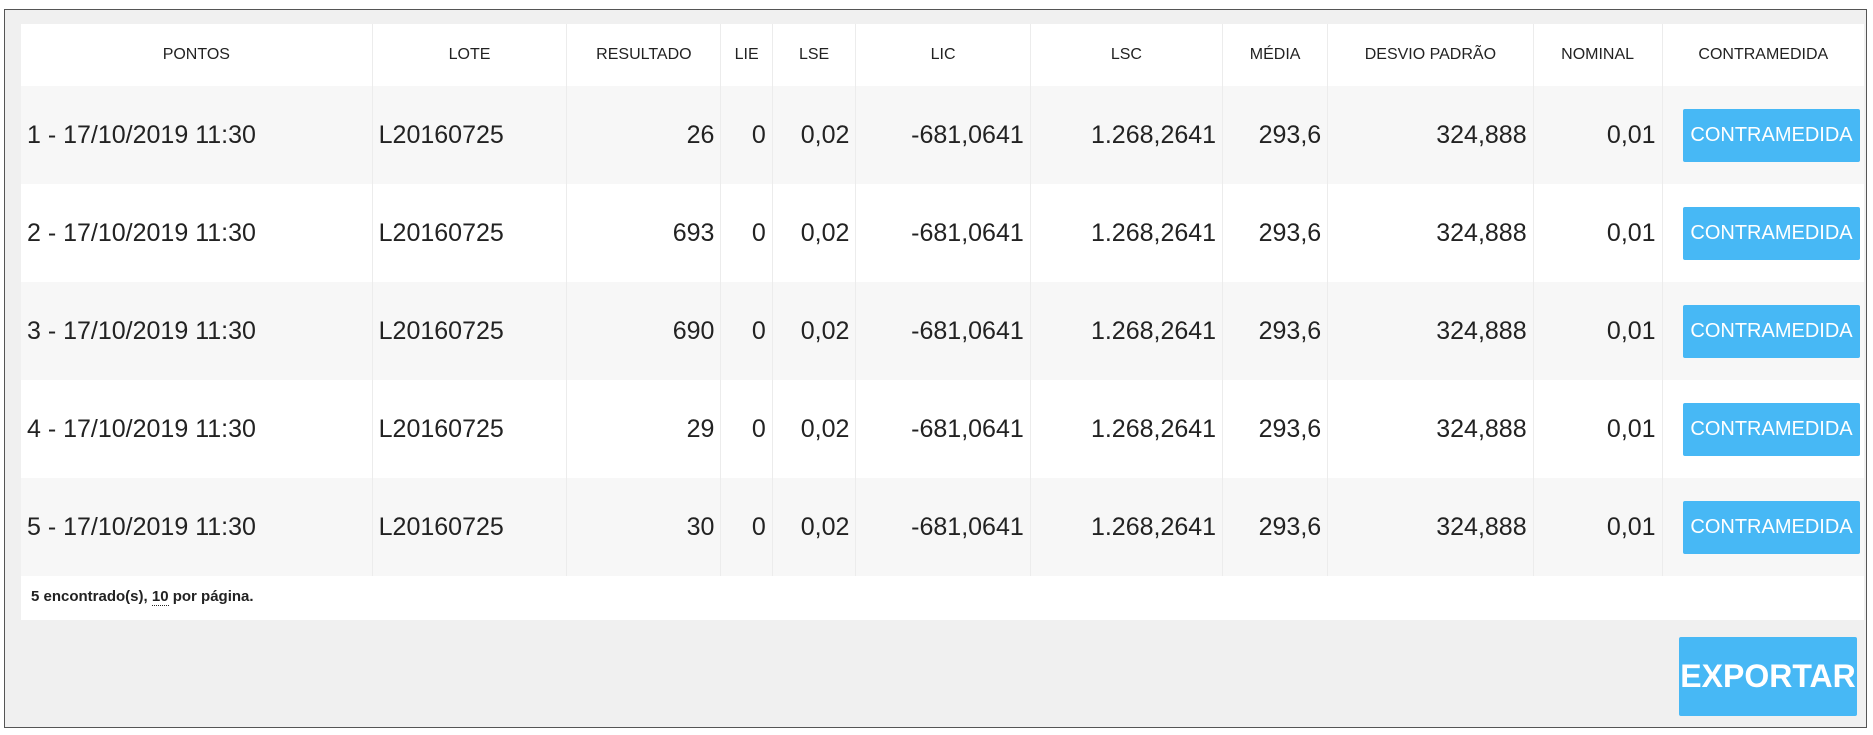  Describe the element at coordinates (1430, 55) in the screenshot. I see `header-desvio-padrao: DESVIO PADRÃO` at that location.